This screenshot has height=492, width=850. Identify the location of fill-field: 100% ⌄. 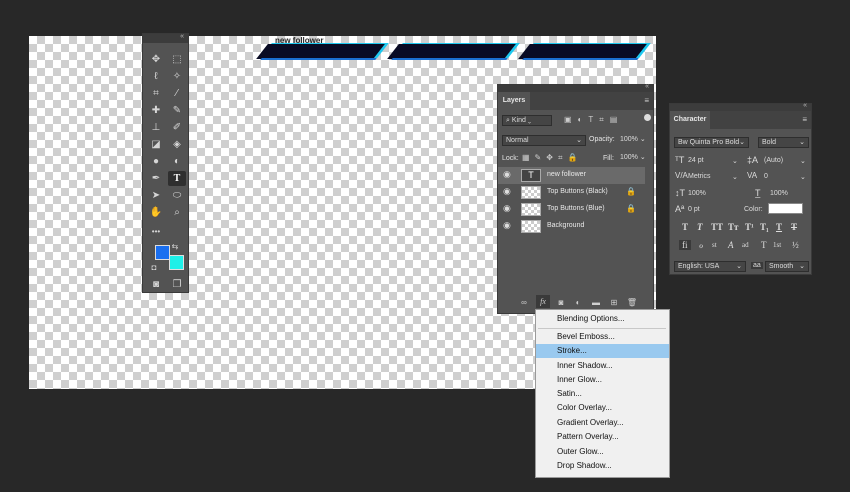
(633, 158).